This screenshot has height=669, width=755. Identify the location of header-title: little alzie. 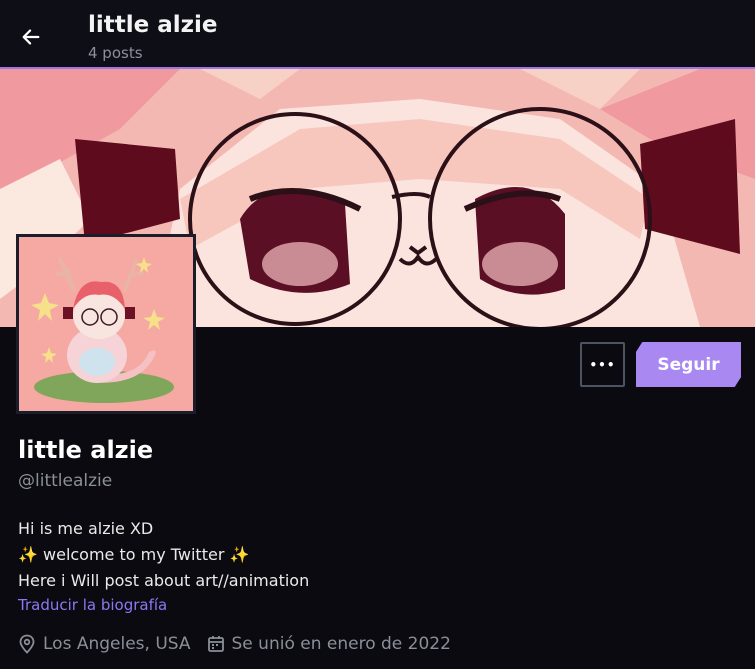
(153, 25).